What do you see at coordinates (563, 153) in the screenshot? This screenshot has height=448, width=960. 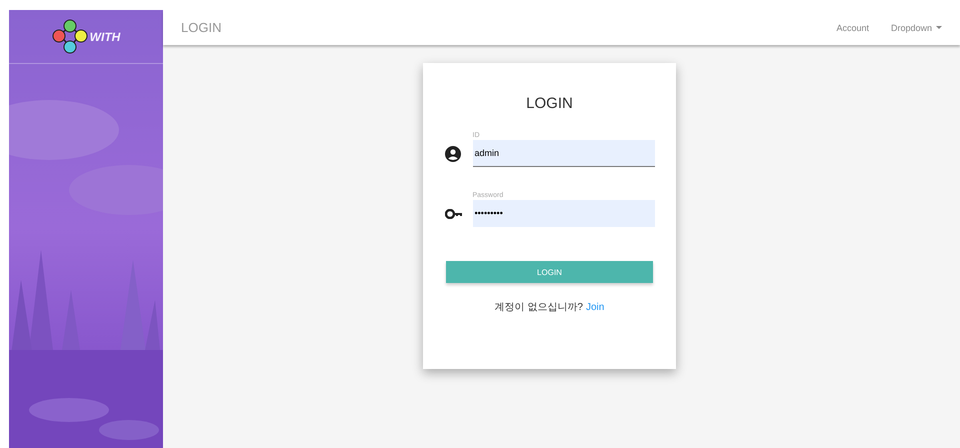 I see `input-field: admin` at bounding box center [563, 153].